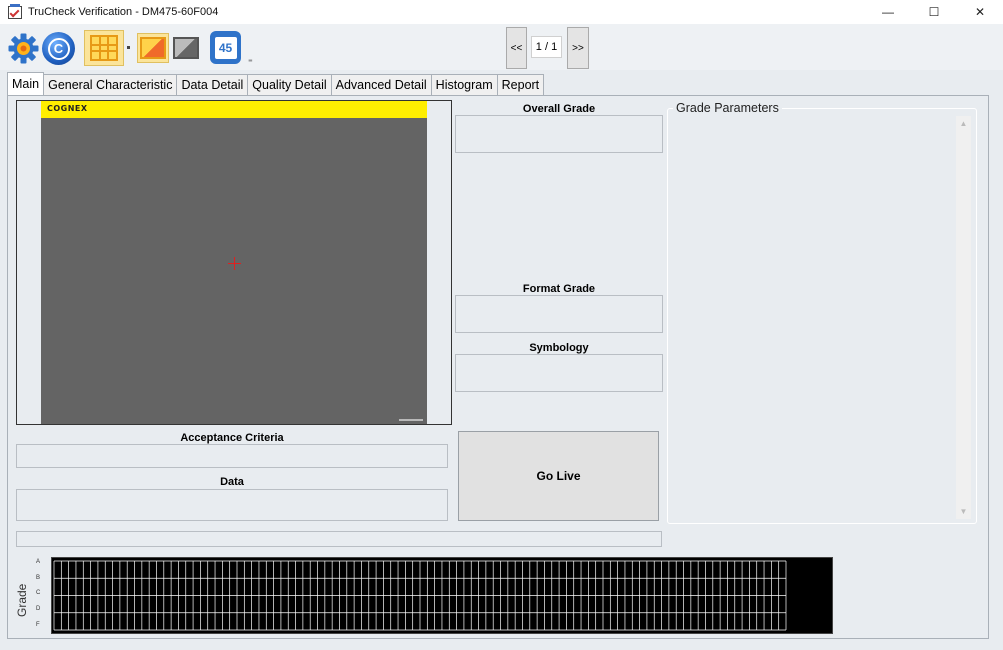 The width and height of the screenshot is (1003, 650). What do you see at coordinates (128, 47) in the screenshot?
I see `dropdown-dot` at bounding box center [128, 47].